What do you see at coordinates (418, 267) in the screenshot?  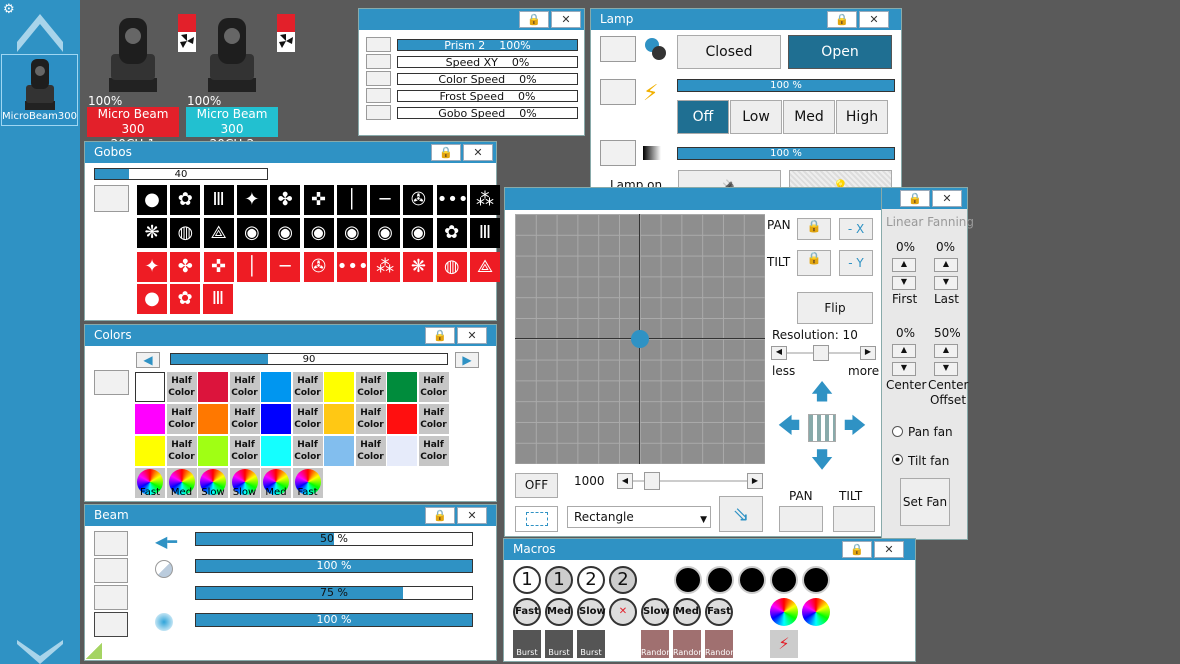 I see `gobo-icon: ❋` at bounding box center [418, 267].